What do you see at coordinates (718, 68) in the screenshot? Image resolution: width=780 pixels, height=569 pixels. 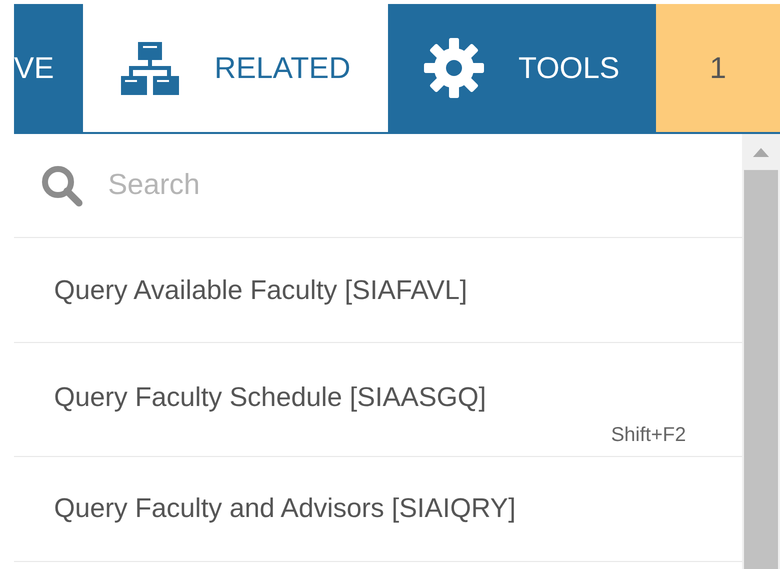 I see `count-badge: 1` at bounding box center [718, 68].